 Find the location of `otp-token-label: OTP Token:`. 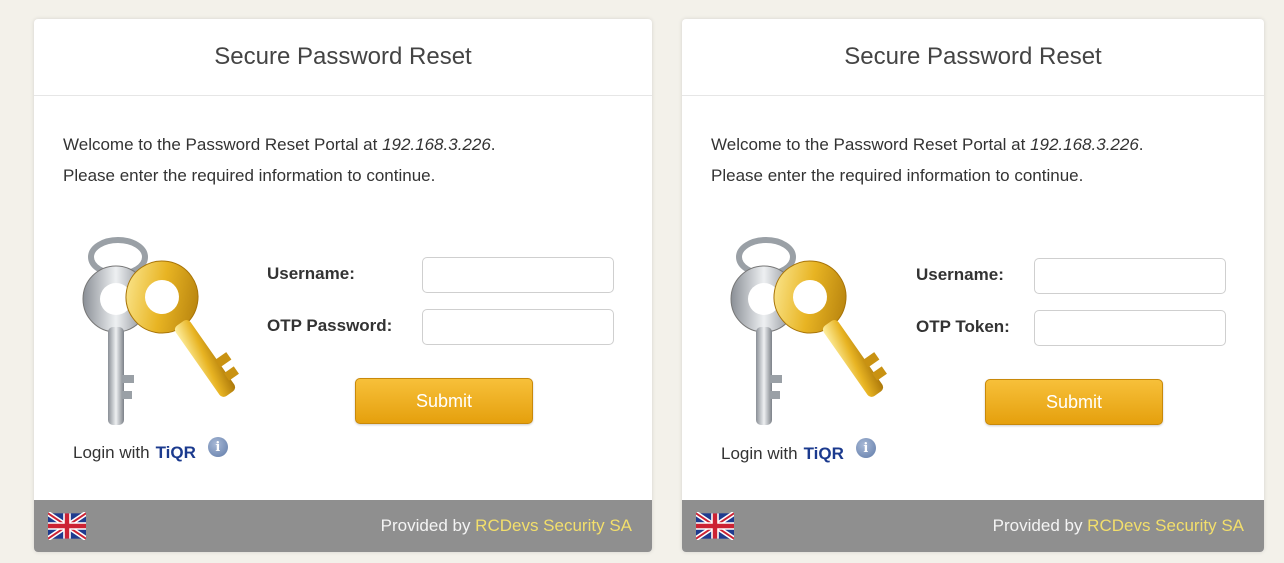

otp-token-label: OTP Token: is located at coordinates (963, 326).